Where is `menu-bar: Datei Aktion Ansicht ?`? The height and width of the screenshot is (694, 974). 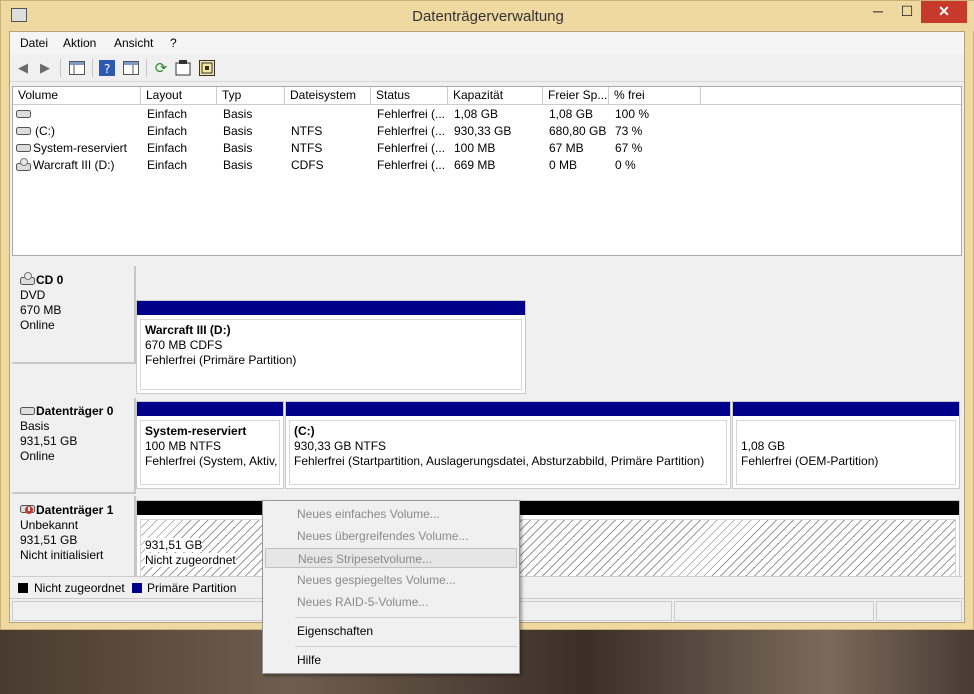 menu-bar: Datei Aktion Ansicht ? is located at coordinates (487, 43).